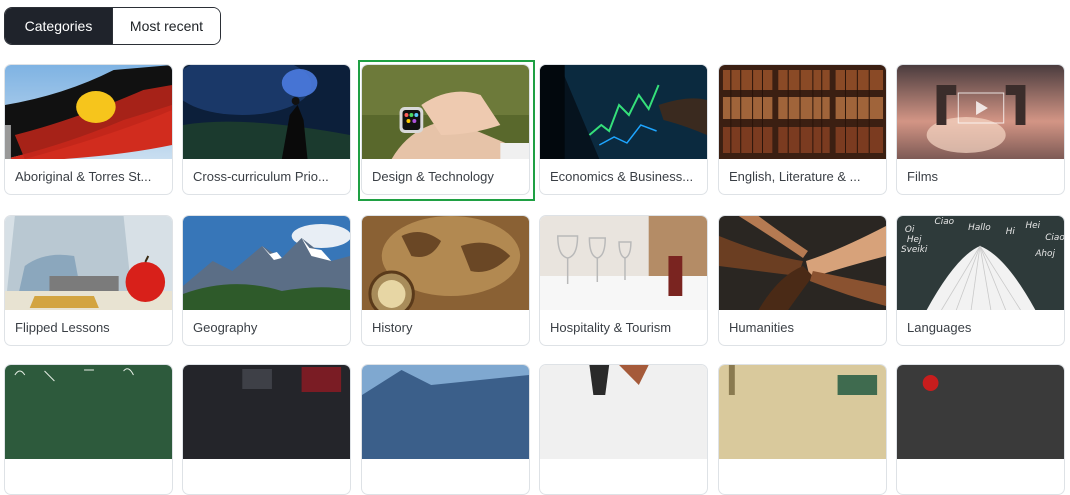 The image size is (1070, 495). What do you see at coordinates (802, 263) in the screenshot?
I see `stacked-hands-image` at bounding box center [802, 263].